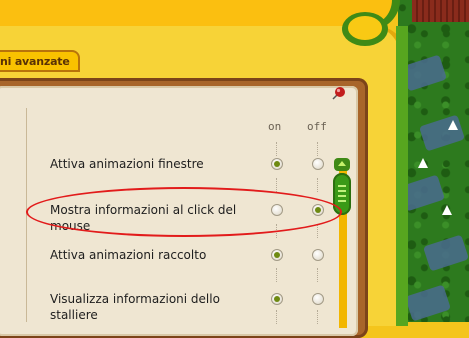 The height and width of the screenshot is (338, 469). I want to click on pushpin-icon, so click(338, 93).